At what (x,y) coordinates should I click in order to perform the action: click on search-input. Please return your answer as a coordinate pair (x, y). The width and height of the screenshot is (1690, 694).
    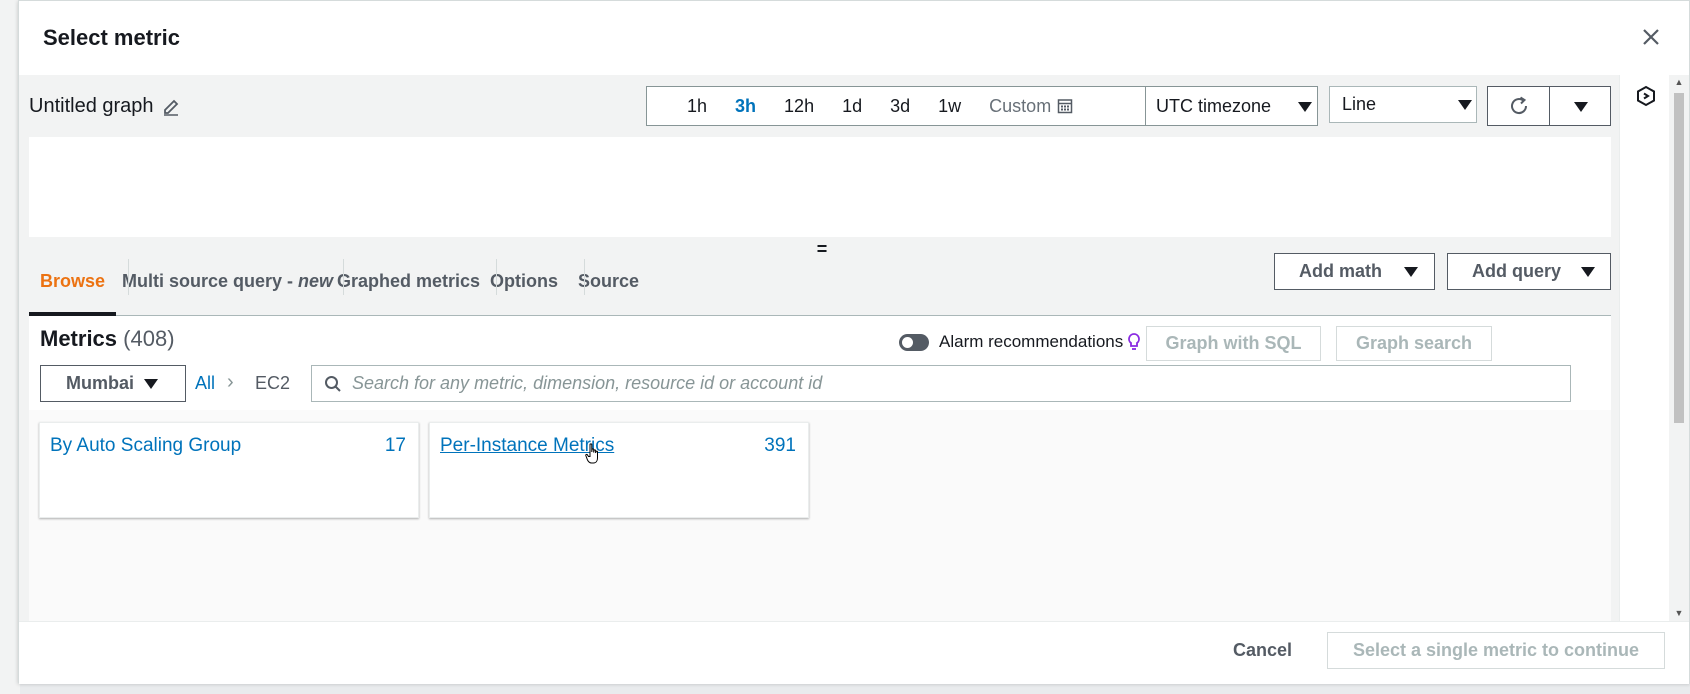
    Looking at the image, I should click on (952, 383).